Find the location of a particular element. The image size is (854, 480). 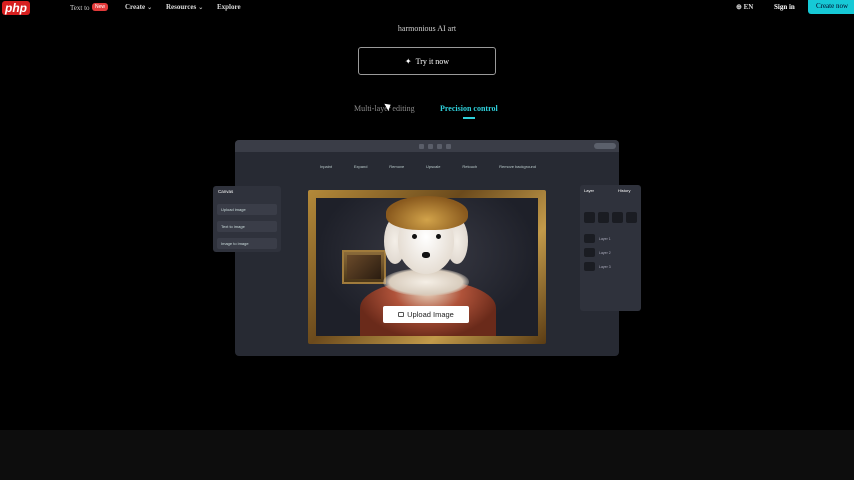

tab-precision-control: Precision control is located at coordinates (469, 108).